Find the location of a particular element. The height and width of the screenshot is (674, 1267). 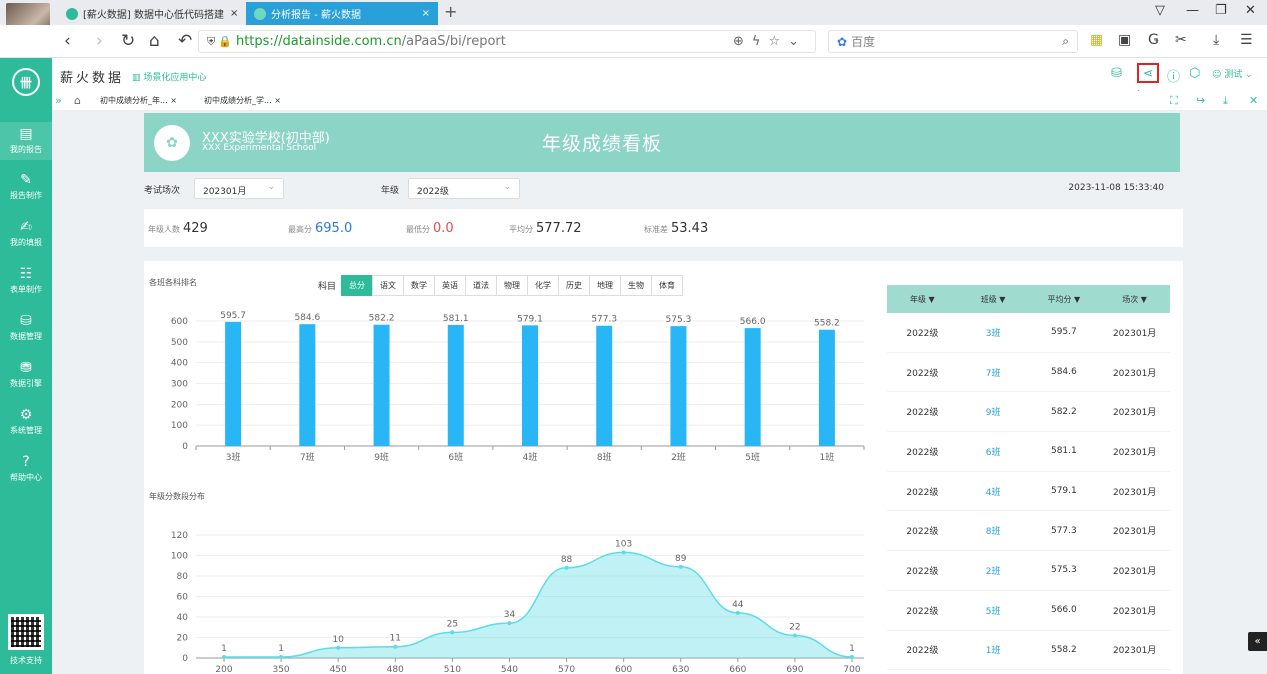

sidebar-item-data-manage: ⛁ 数据管理 is located at coordinates (26, 327).